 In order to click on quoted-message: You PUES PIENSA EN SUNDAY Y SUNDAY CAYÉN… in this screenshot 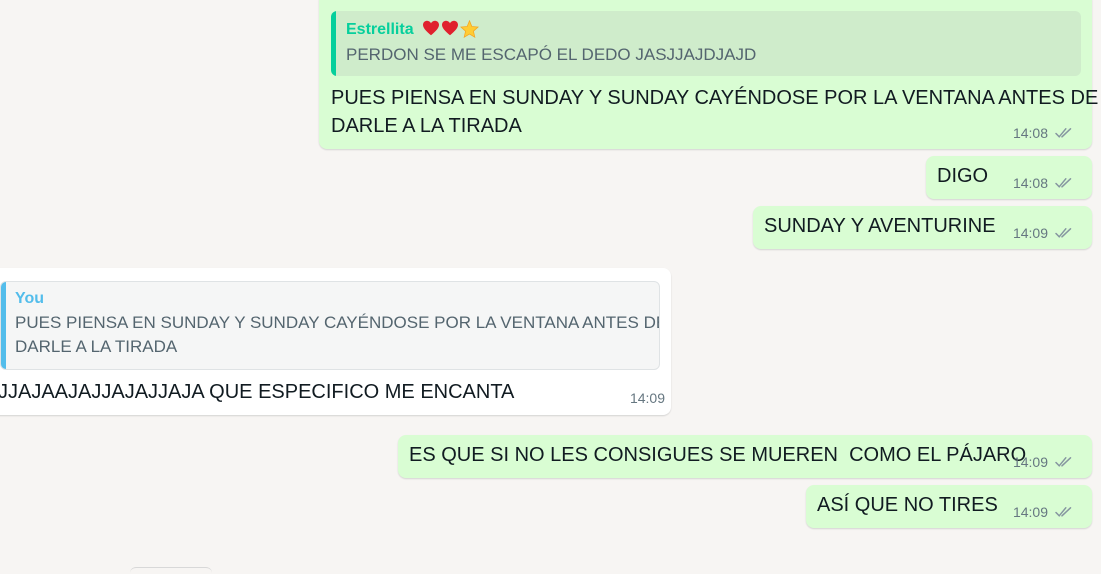, I will do `click(330, 325)`.